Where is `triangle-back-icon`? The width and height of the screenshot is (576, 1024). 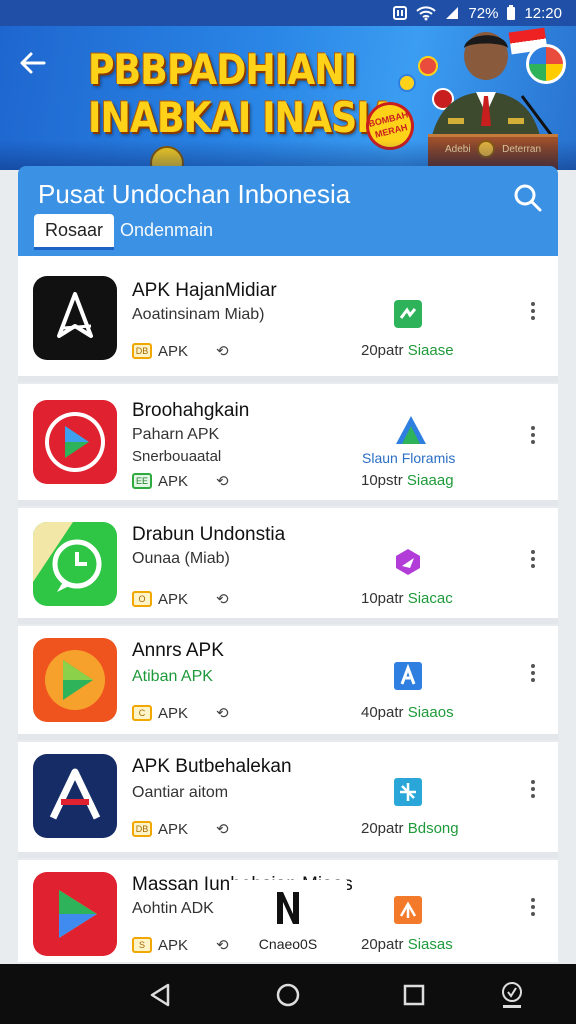 triangle-back-icon is located at coordinates (160, 995).